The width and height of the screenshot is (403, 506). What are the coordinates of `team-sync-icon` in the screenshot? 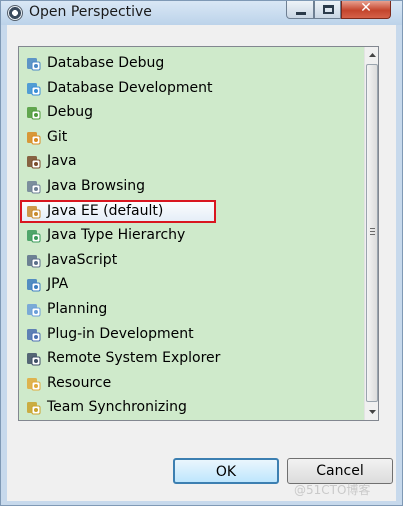 It's located at (34, 408).